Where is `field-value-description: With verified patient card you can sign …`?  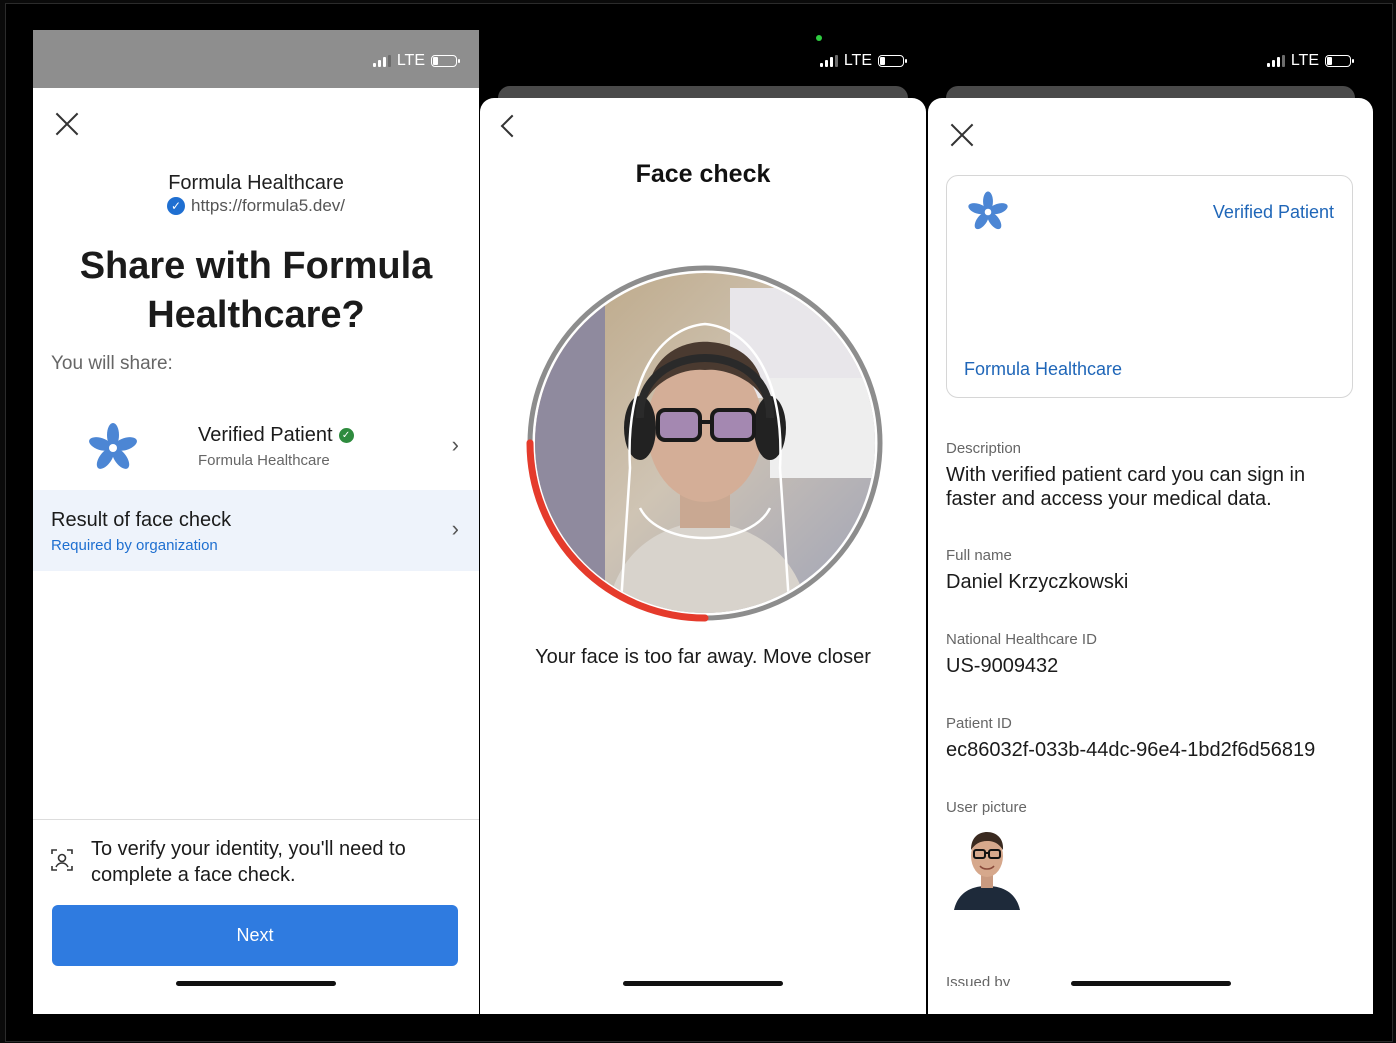 field-value-description: With verified patient card you can sign … is located at coordinates (1126, 487).